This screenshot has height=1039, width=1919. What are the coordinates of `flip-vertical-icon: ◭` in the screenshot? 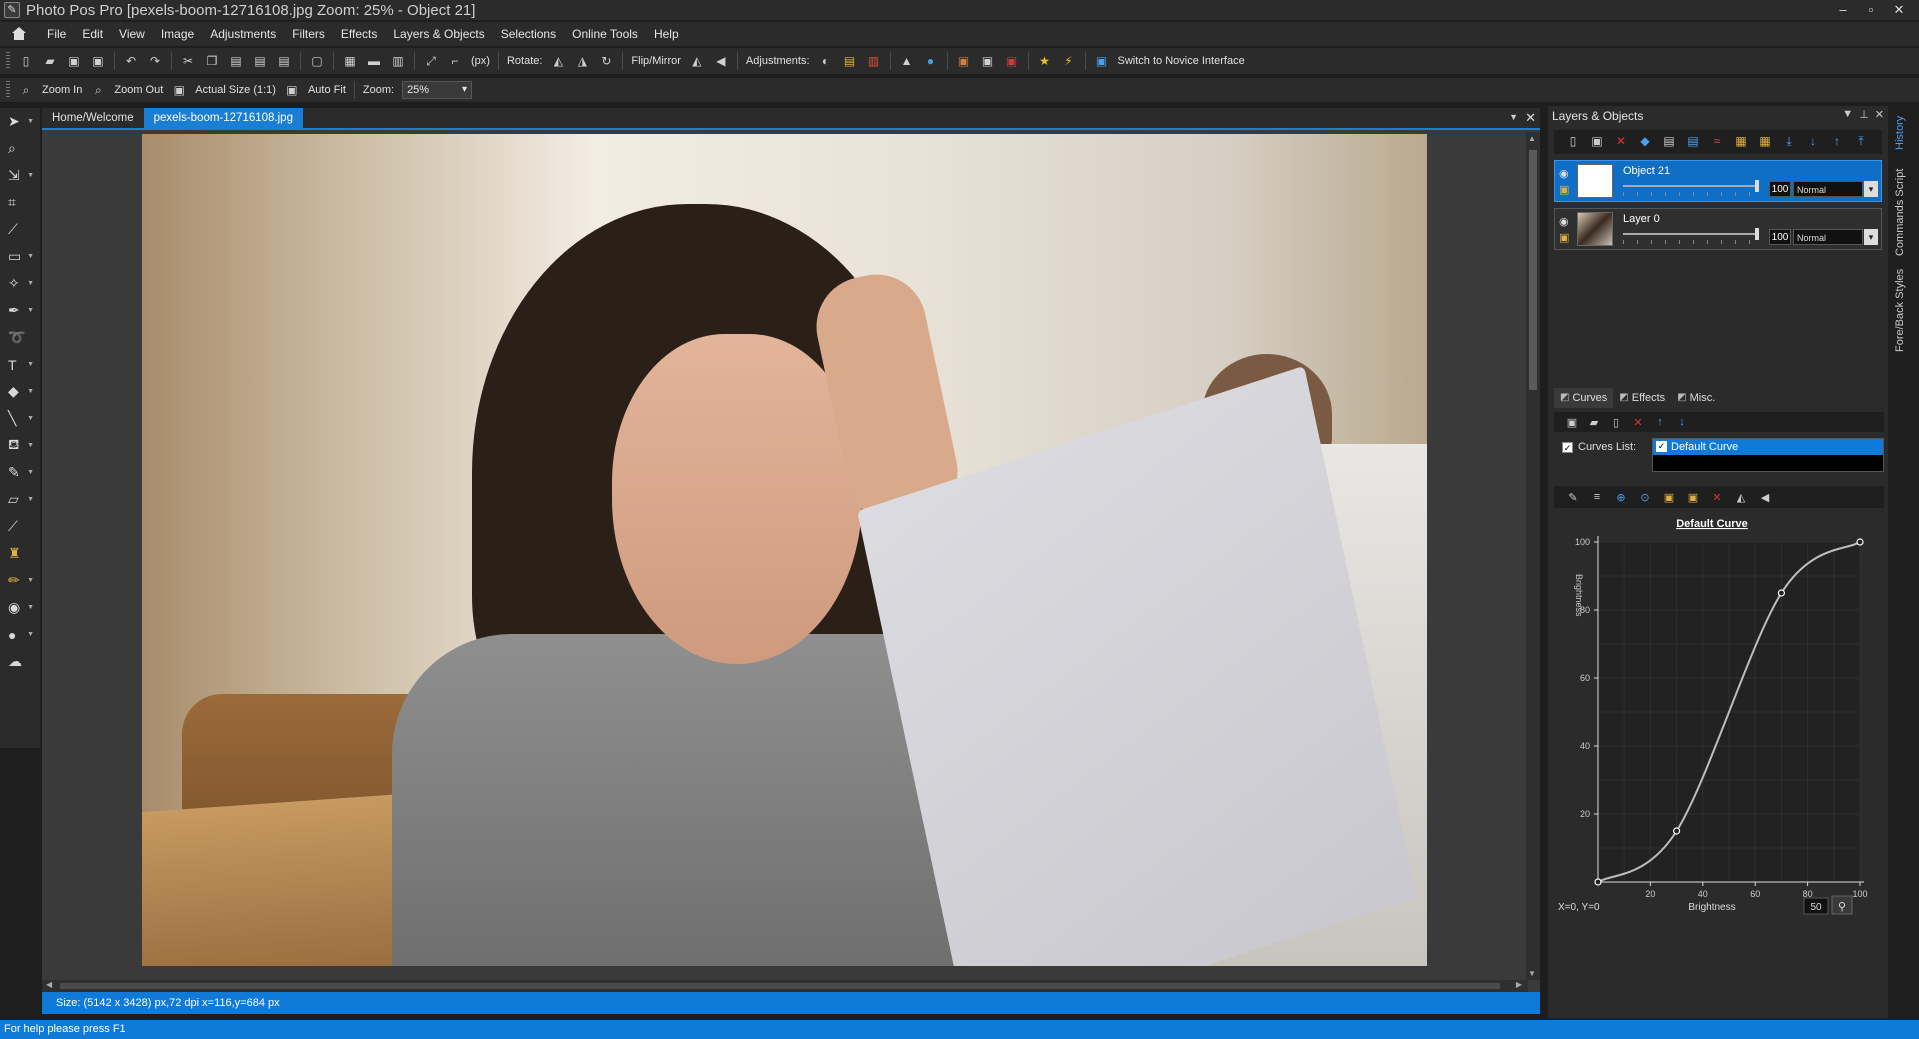 It's located at (697, 61).